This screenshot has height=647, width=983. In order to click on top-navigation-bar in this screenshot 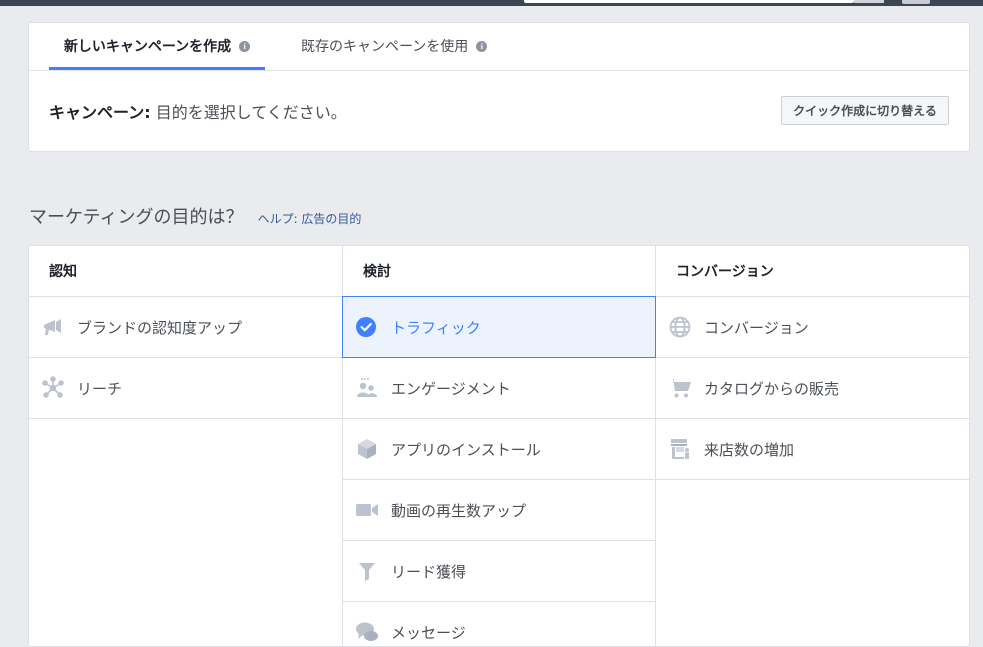, I will do `click(491, 3)`.